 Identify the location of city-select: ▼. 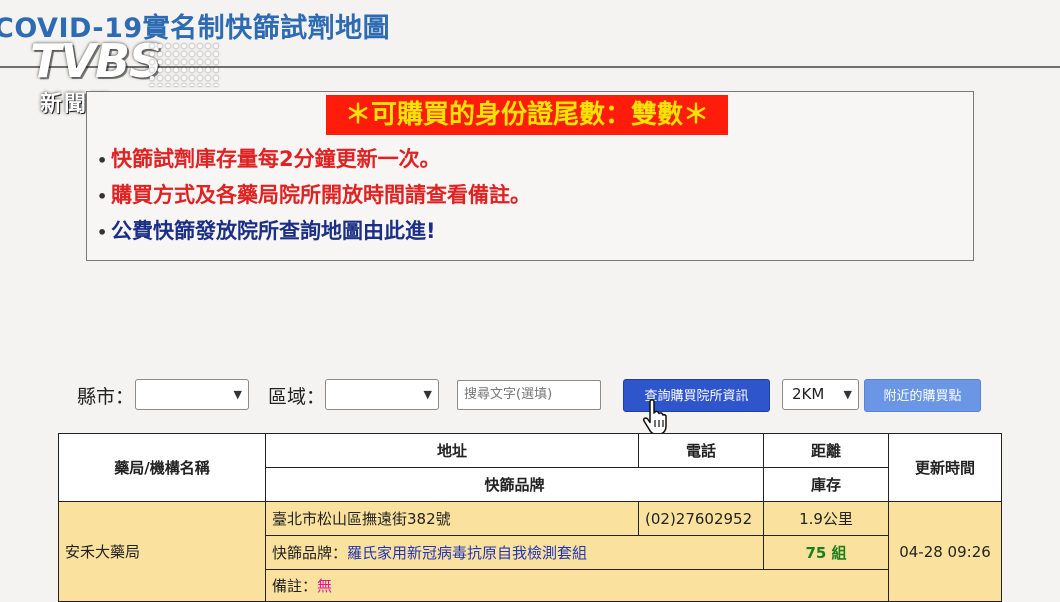
(192, 394).